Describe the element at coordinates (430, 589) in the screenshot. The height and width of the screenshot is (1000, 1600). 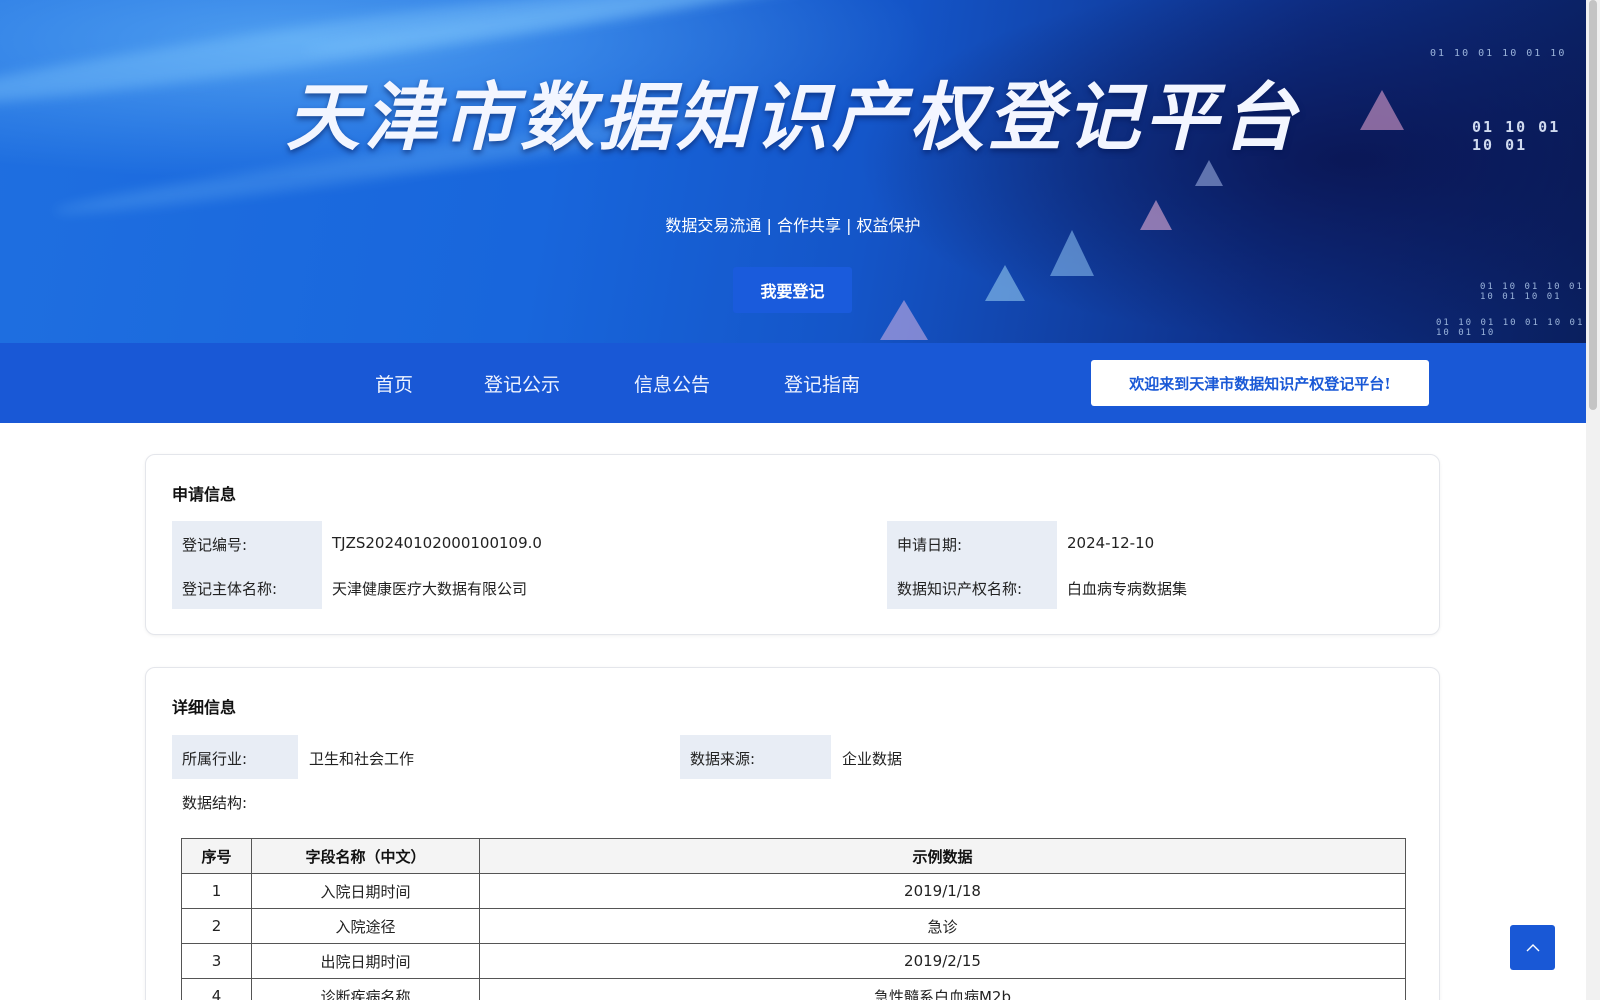
I see `subject-value: 天津健康医疗大数据有限公司` at that location.